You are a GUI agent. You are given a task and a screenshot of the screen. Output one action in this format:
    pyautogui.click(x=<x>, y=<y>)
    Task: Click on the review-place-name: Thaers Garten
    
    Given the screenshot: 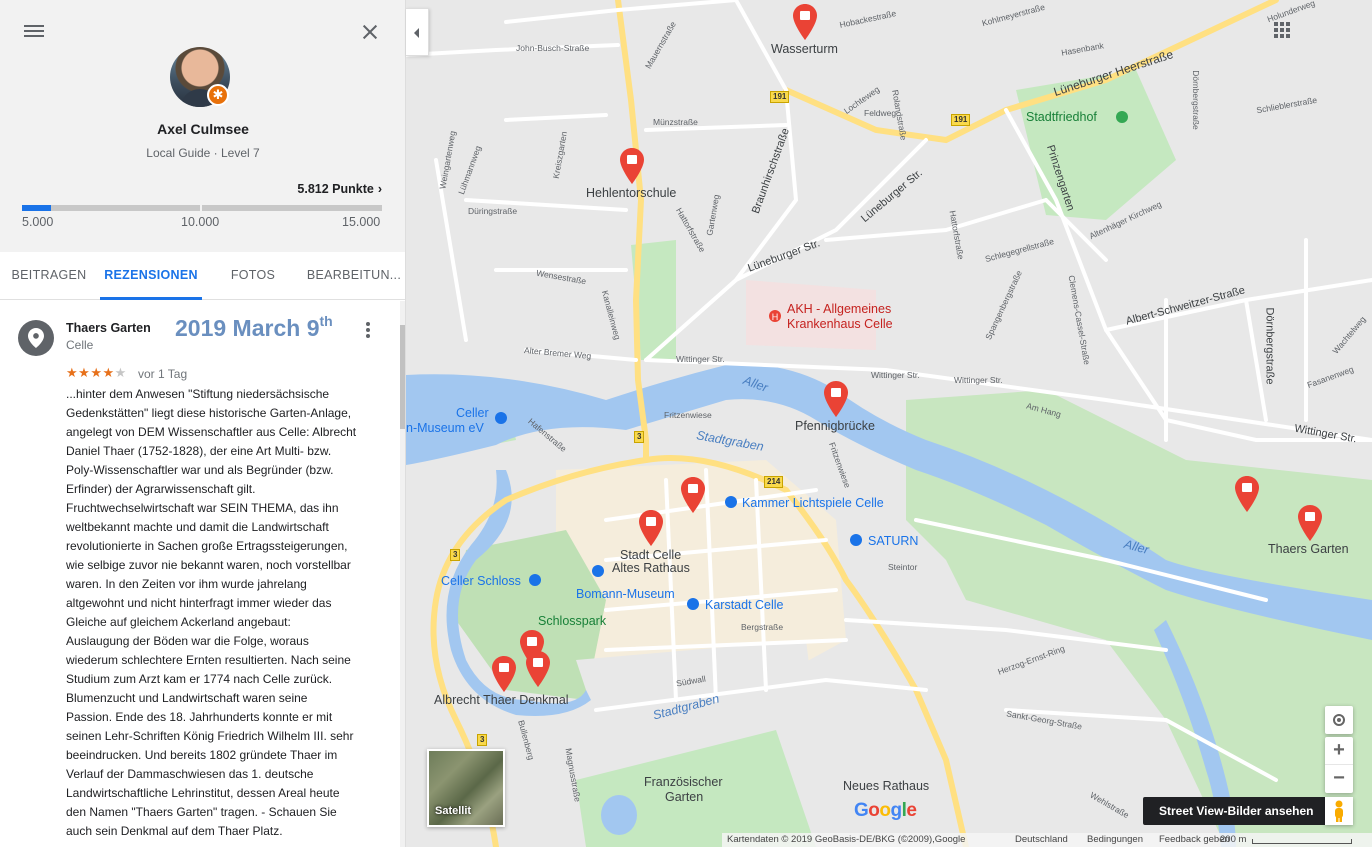 What is the action you would take?
    pyautogui.click(x=108, y=328)
    